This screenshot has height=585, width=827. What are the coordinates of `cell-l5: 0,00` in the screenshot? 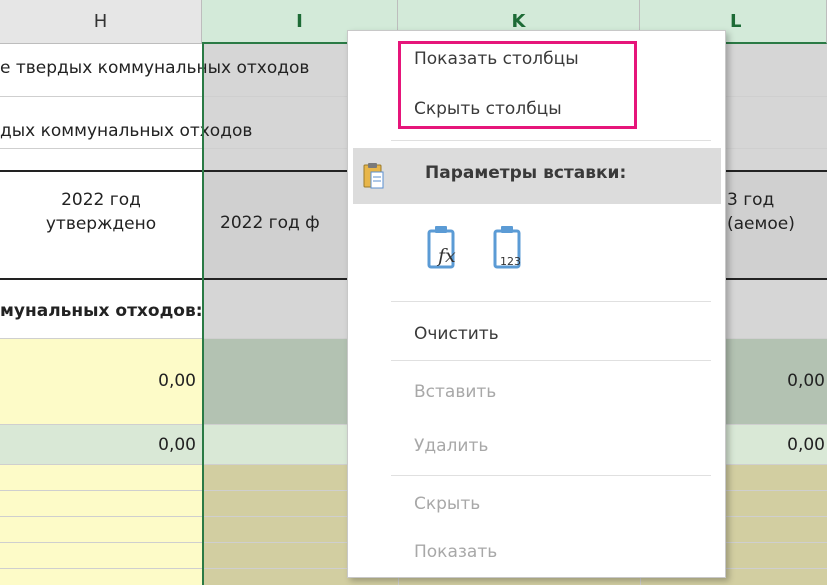 It's located at (776, 381).